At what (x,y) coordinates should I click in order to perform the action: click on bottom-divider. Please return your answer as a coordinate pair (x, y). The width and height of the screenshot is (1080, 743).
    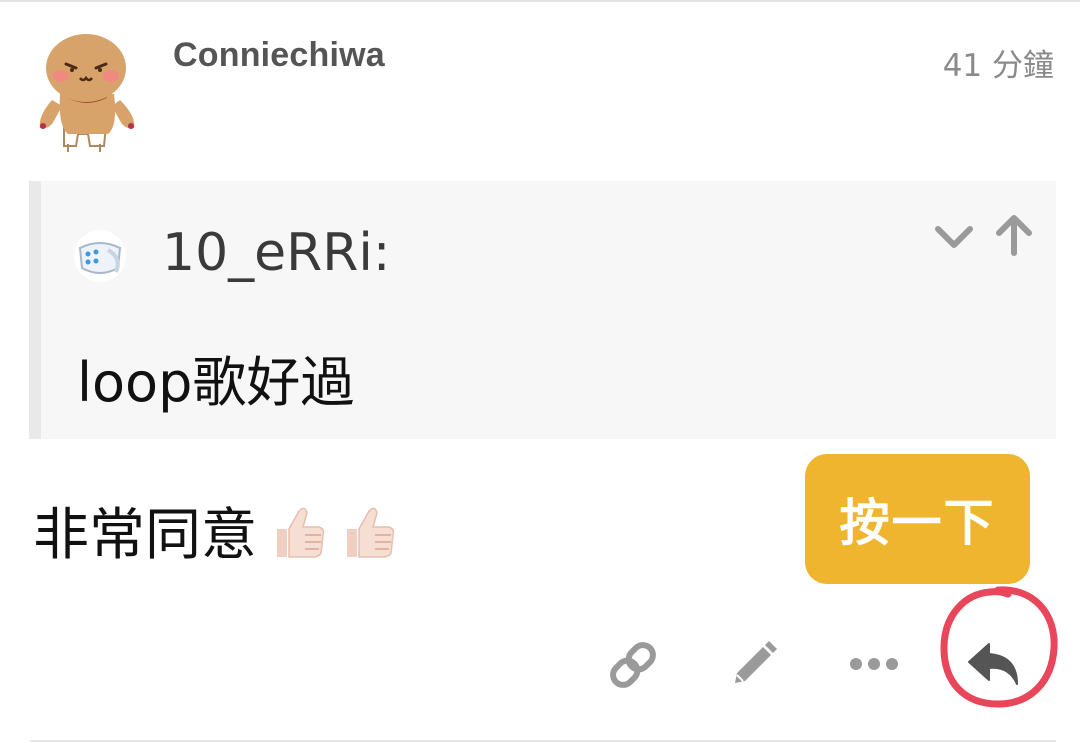
    Looking at the image, I should click on (543, 741).